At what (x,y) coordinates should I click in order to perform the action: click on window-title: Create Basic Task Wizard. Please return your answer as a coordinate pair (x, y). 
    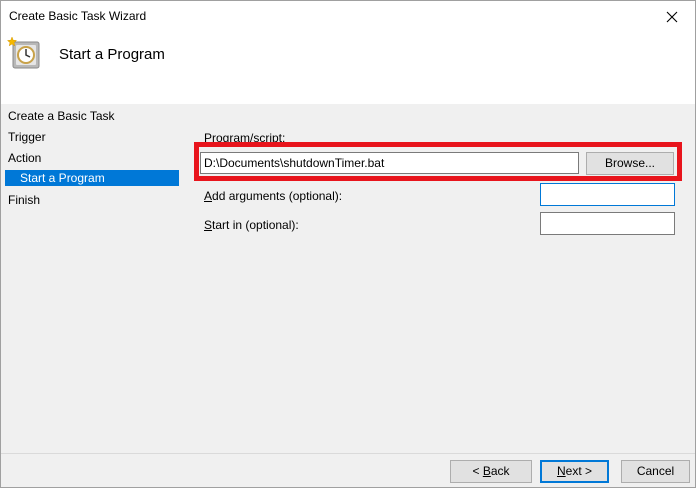
    Looking at the image, I should click on (78, 16).